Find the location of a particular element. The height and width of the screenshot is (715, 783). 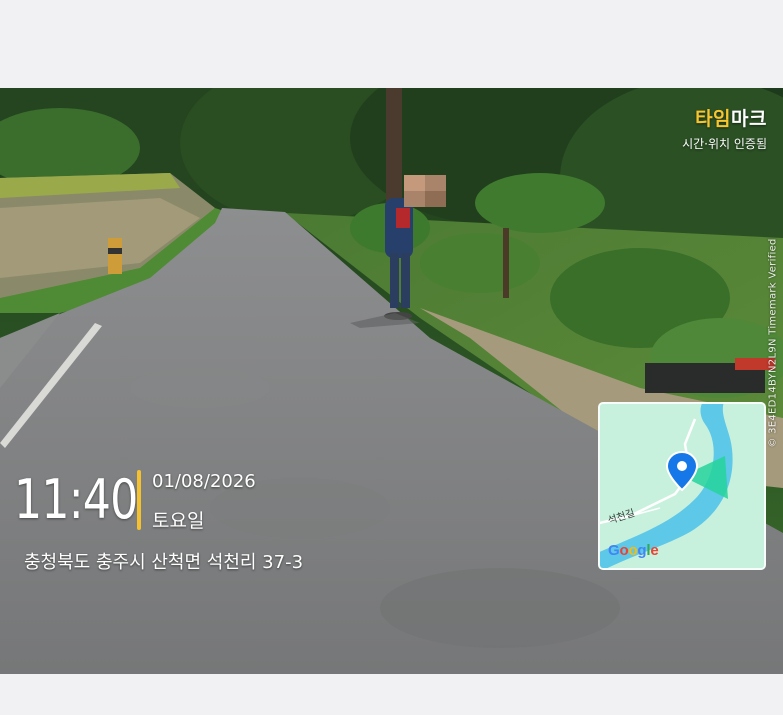

timemark-brand: 타임마크 시간·위치 인증됨 is located at coordinates (724, 128).